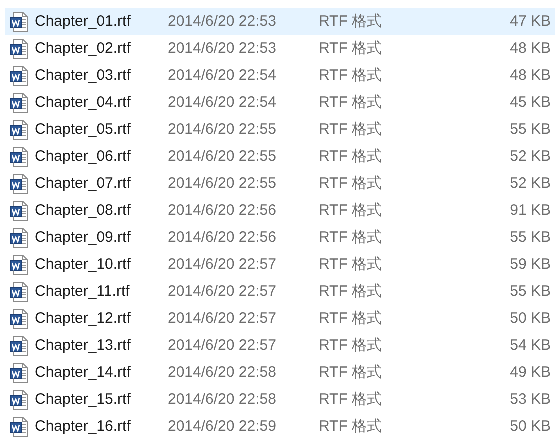  Describe the element at coordinates (83, 102) in the screenshot. I see `file-name: Chapter_04.rtf` at that location.